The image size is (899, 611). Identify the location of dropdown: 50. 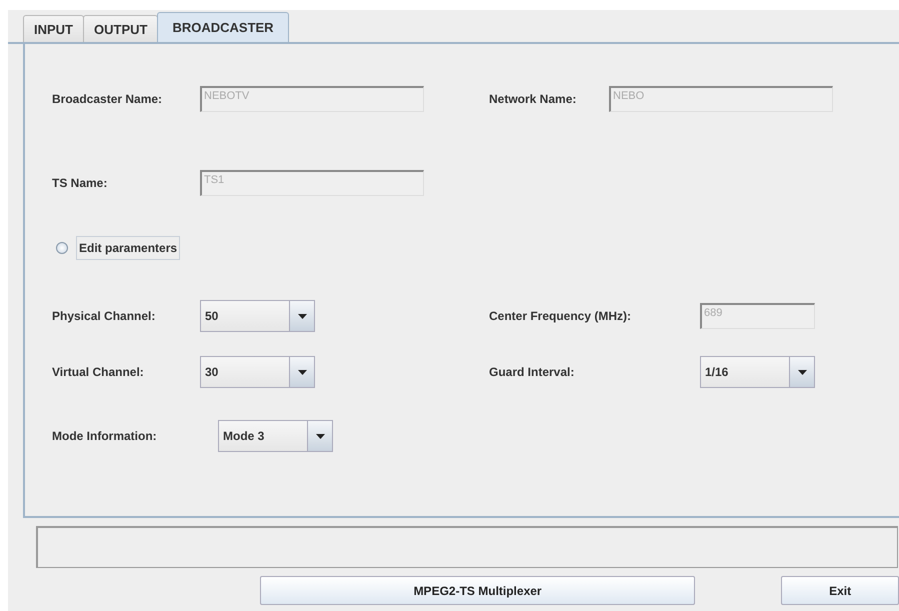
(257, 316).